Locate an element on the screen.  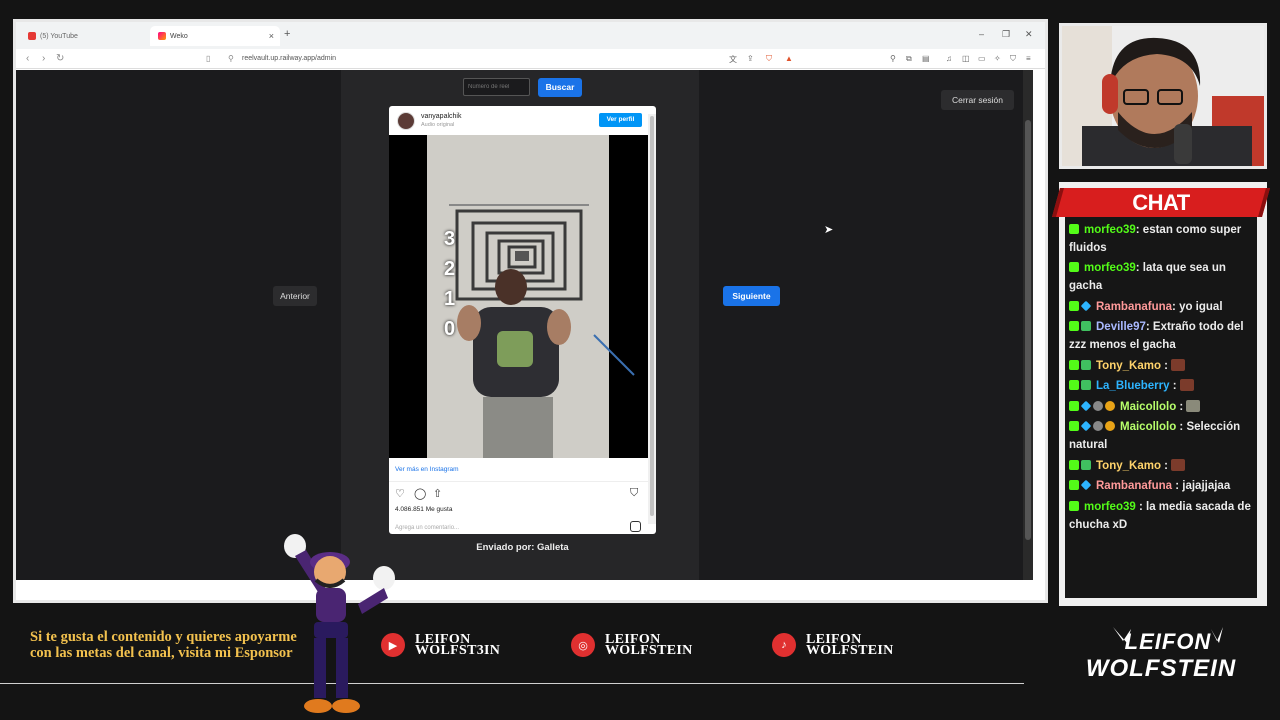
search-button: Buscar is located at coordinates (560, 87).